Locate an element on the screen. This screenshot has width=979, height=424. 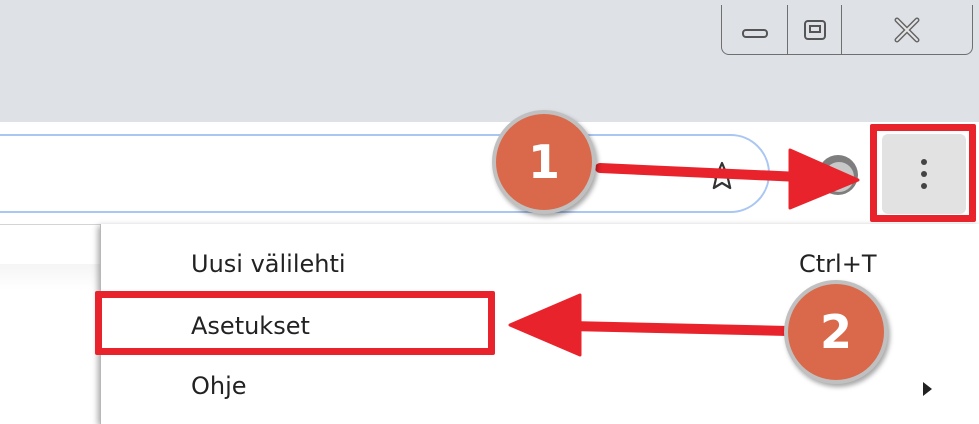
menu-item-label: Ohje is located at coordinates (219, 386).